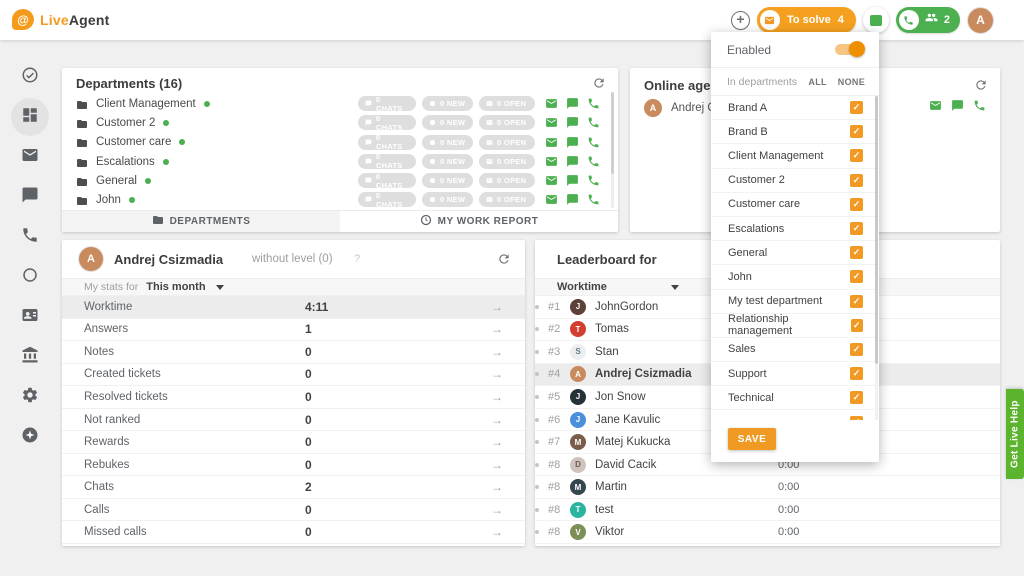 The width and height of the screenshot is (1024, 576). I want to click on leaderboard-row: #8 M Martin 0:00, so click(767, 487).